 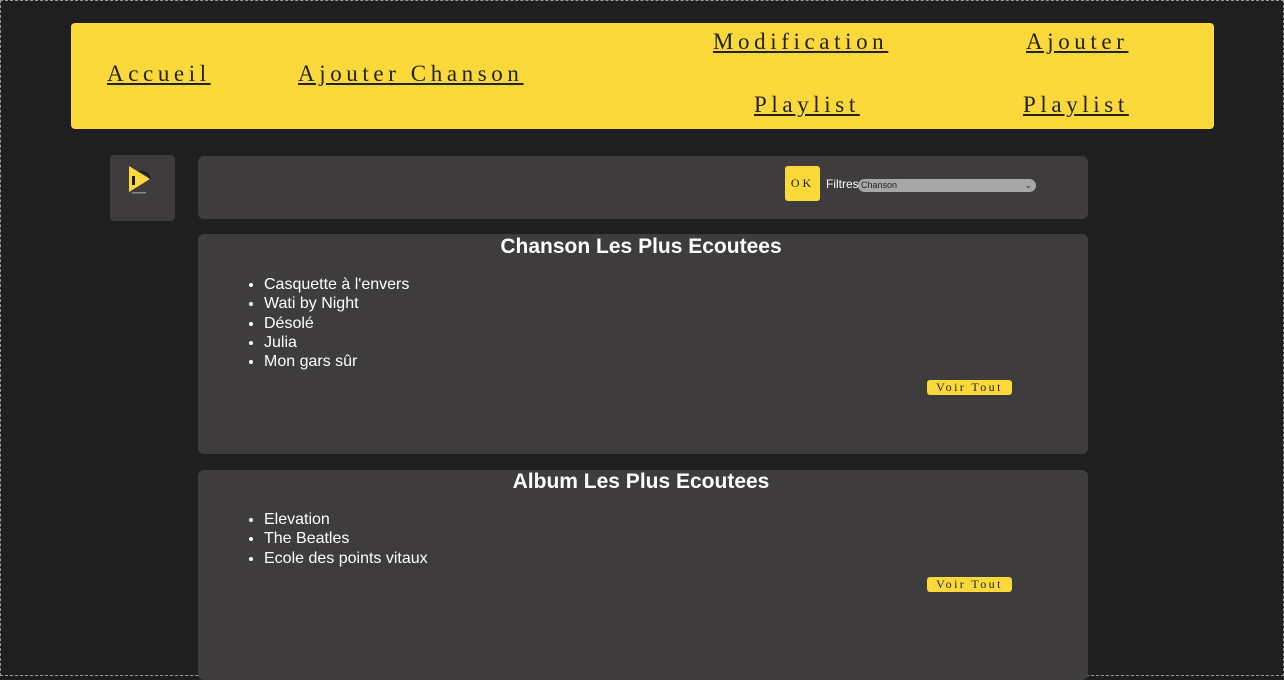 I want to click on nav-ajouter-chanson: Ajouter Chanson, so click(x=411, y=74).